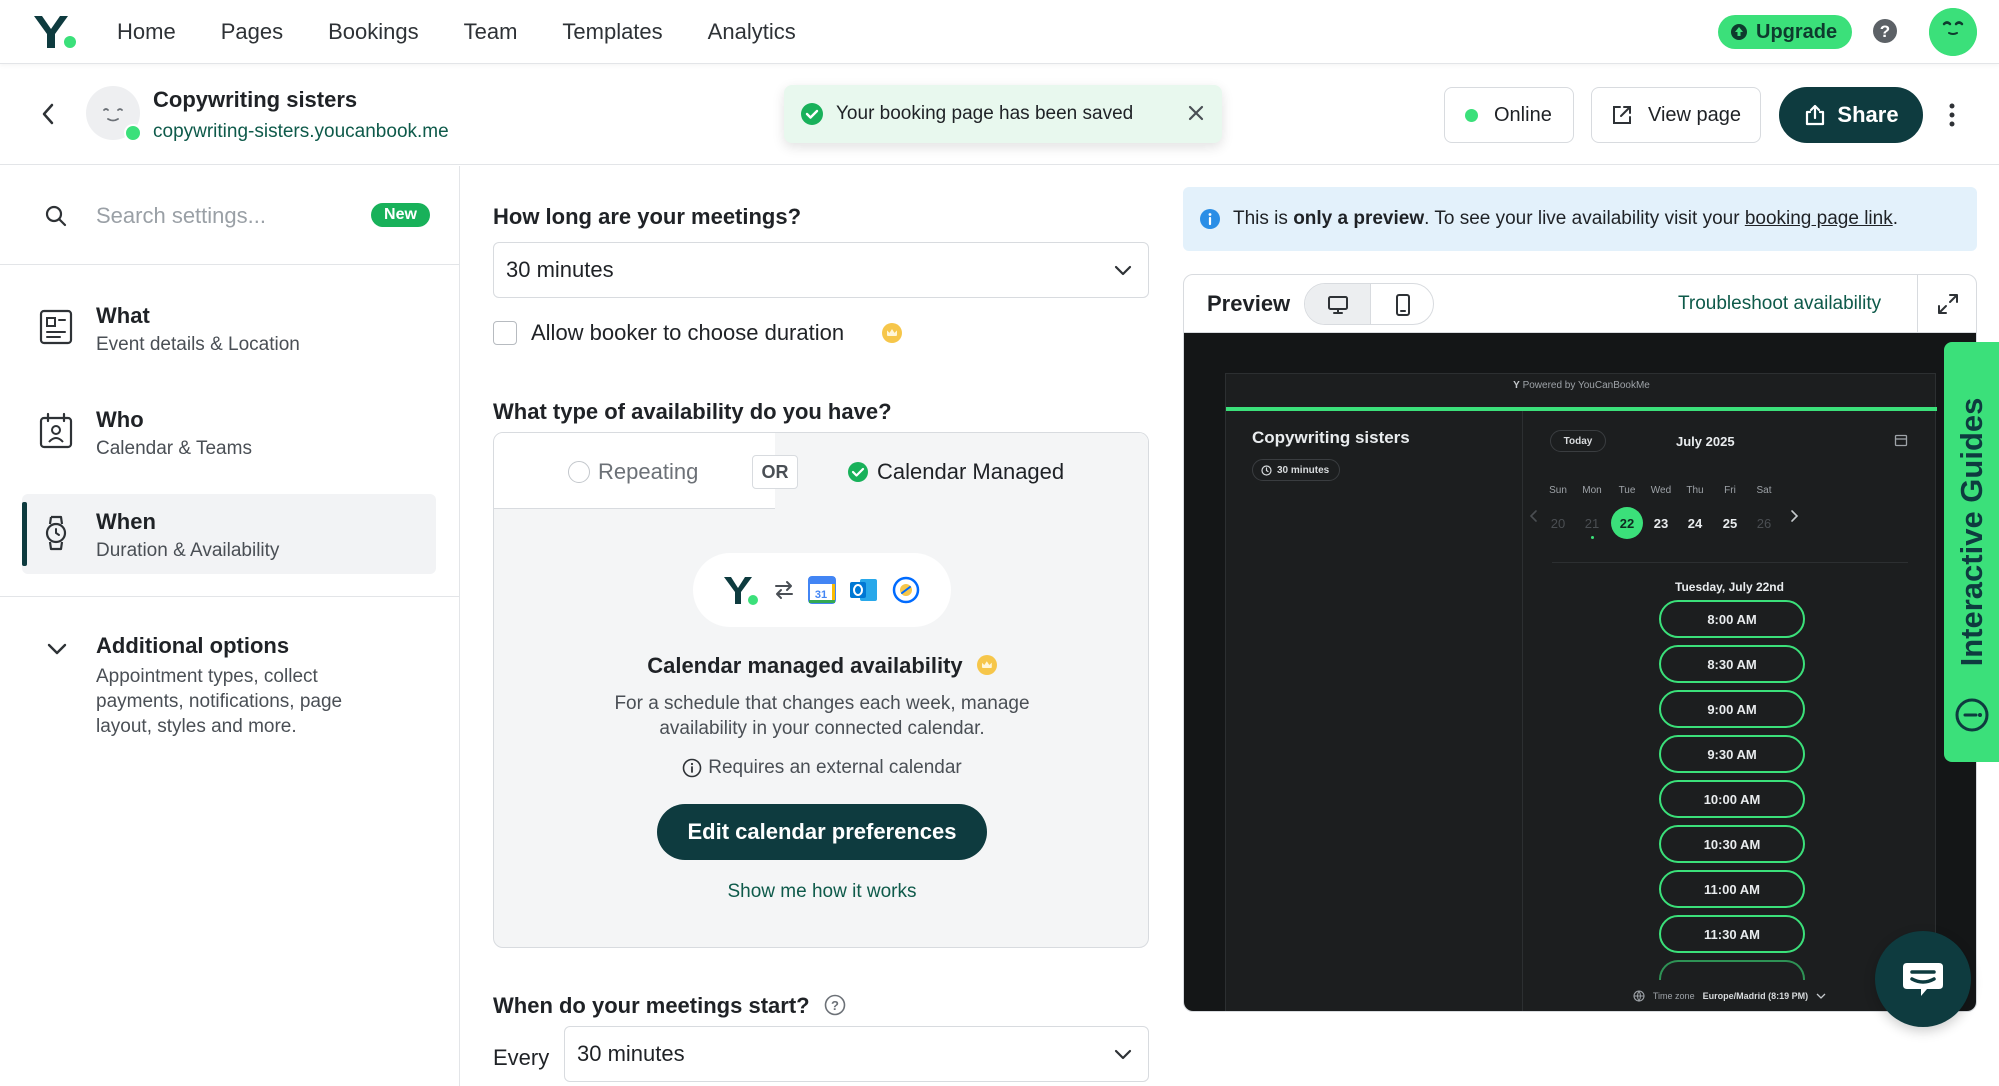  Describe the element at coordinates (1732, 844) in the screenshot. I see `time-slot: 10:30 AM` at that location.